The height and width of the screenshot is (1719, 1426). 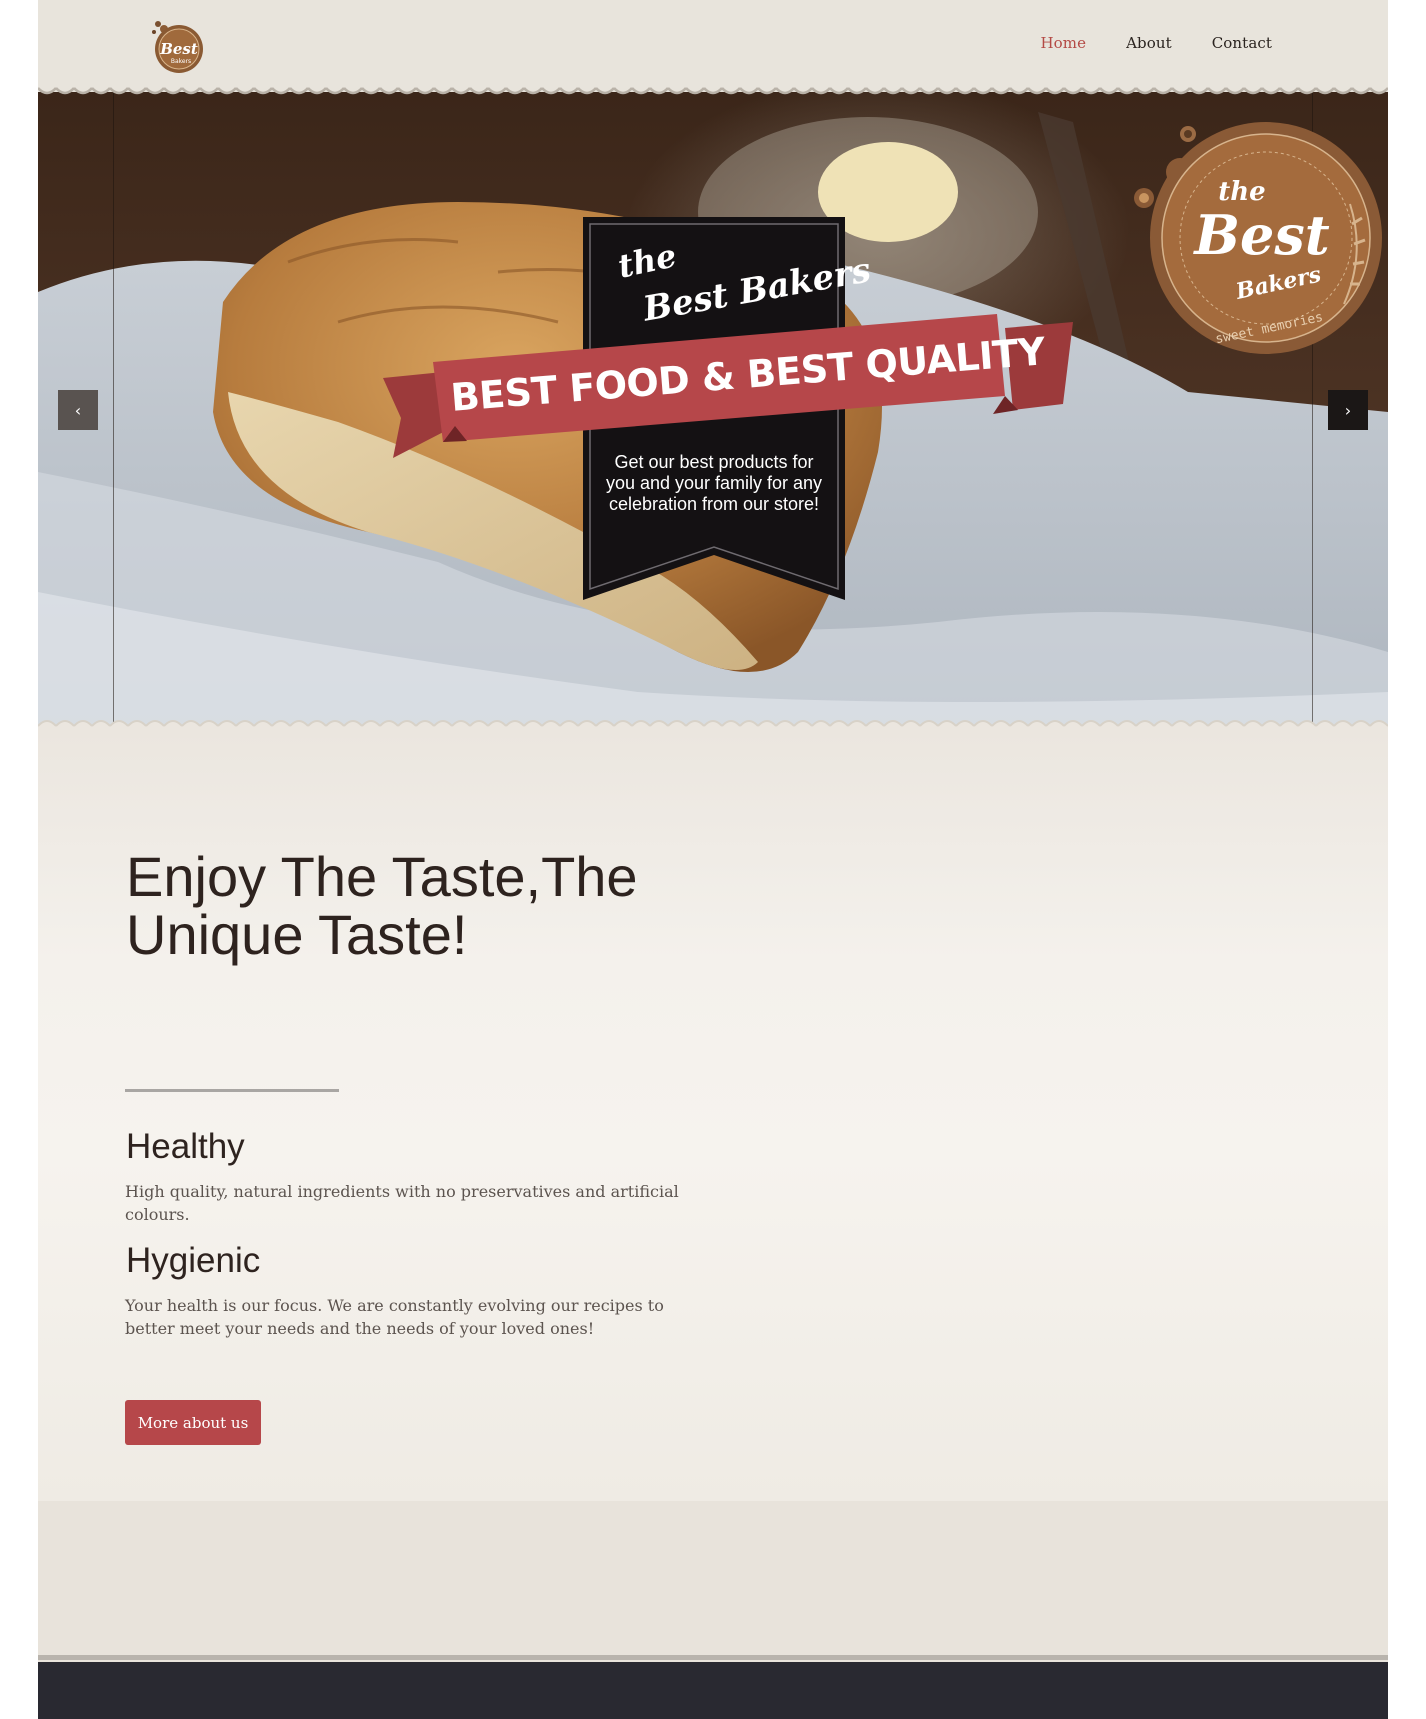 I want to click on logo: Best Bakers, so click(x=177, y=46).